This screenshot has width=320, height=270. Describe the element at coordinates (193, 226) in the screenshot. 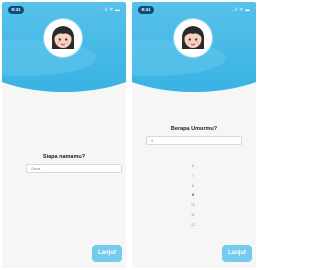

I see `age-option: 12` at that location.